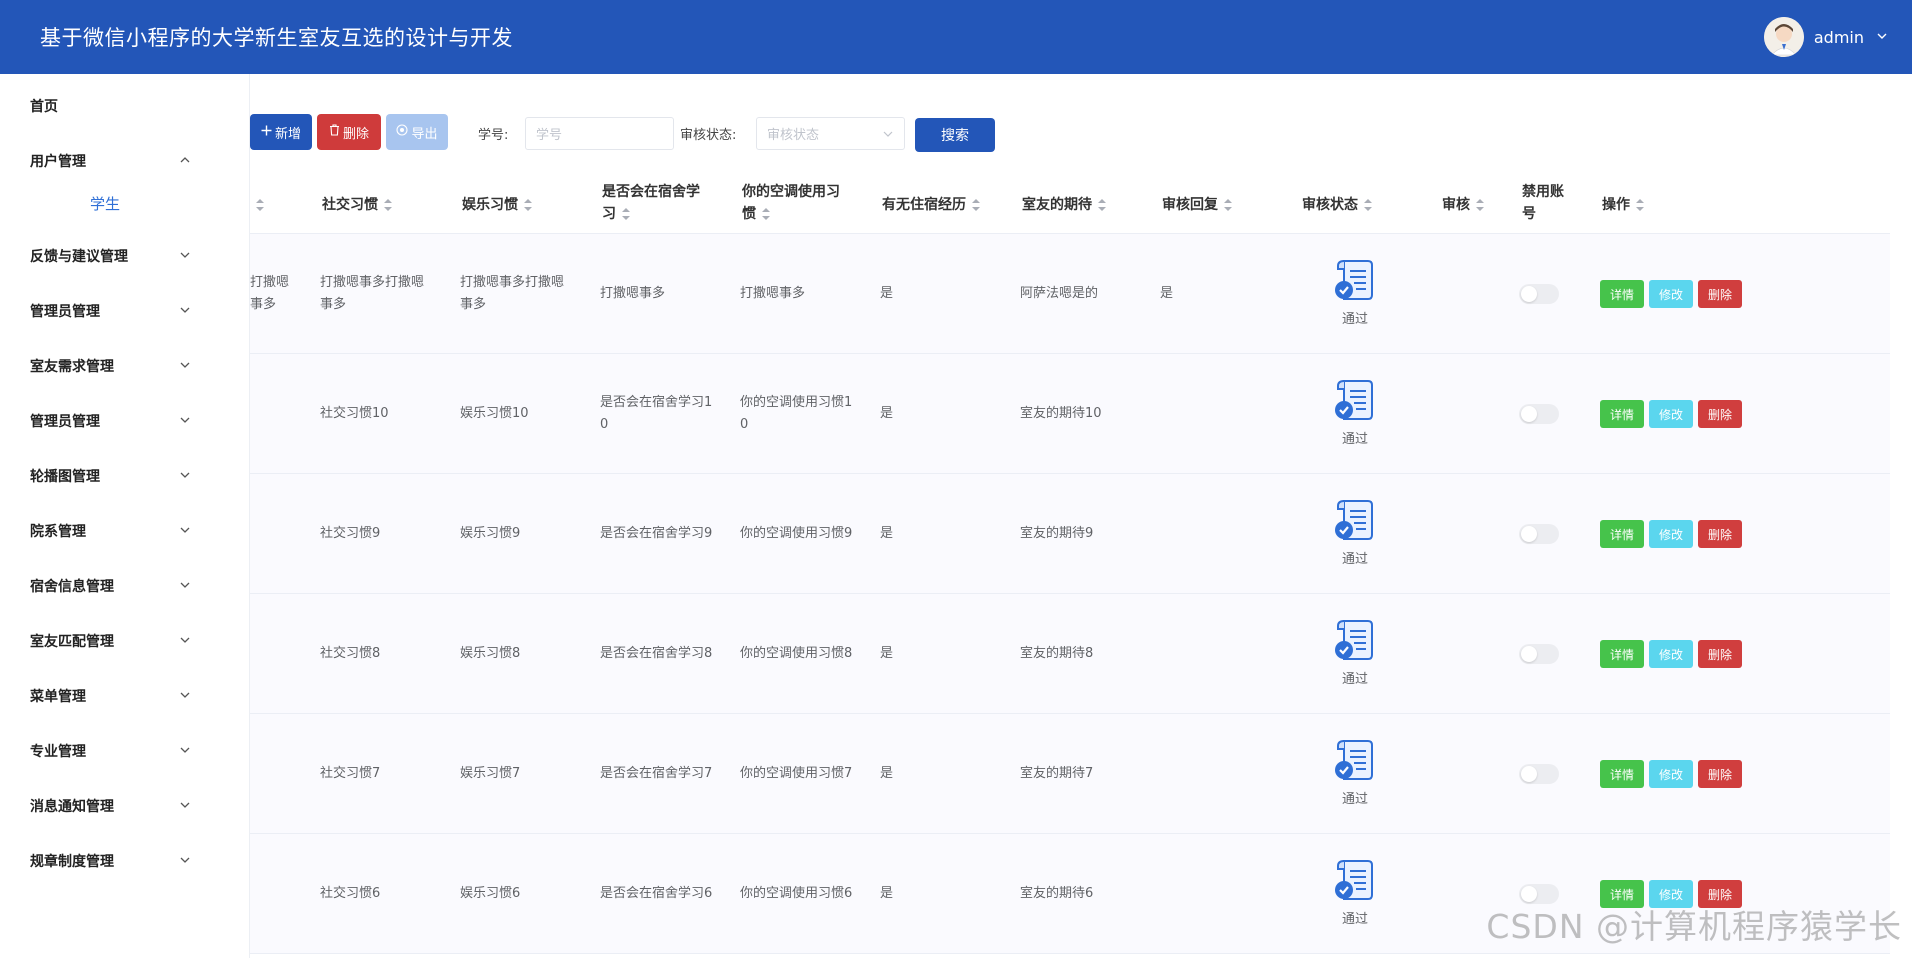 This screenshot has height=958, width=1912. What do you see at coordinates (802, 205) in the screenshot?
I see `column-header-ac: 你的空调使用习 惯` at bounding box center [802, 205].